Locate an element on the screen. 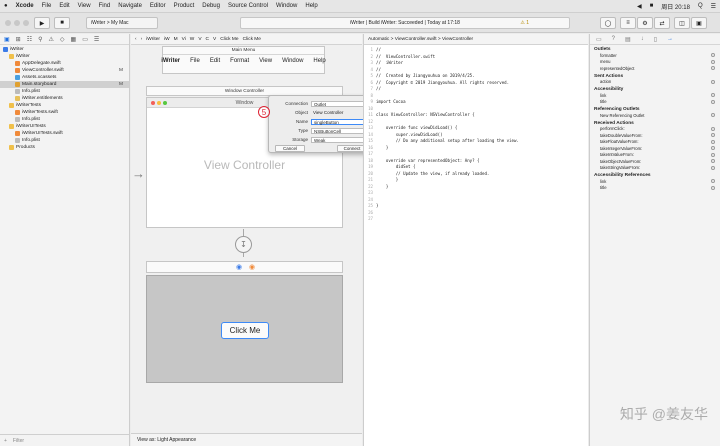 This screenshot has height=446, width=720. file-tree-item: ViewController.swift M is located at coordinates (64, 70).